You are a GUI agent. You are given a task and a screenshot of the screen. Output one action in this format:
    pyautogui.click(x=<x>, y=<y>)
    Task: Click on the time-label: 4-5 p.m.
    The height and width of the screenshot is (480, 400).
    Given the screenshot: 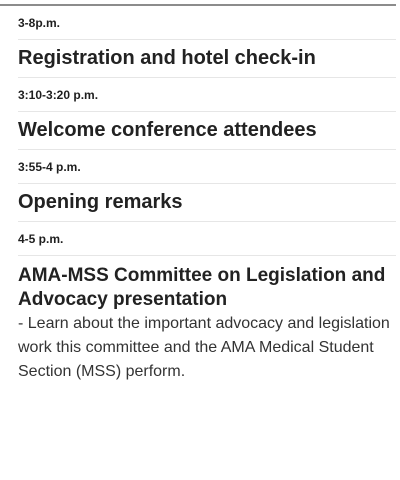 What is the action you would take?
    pyautogui.click(x=207, y=239)
    